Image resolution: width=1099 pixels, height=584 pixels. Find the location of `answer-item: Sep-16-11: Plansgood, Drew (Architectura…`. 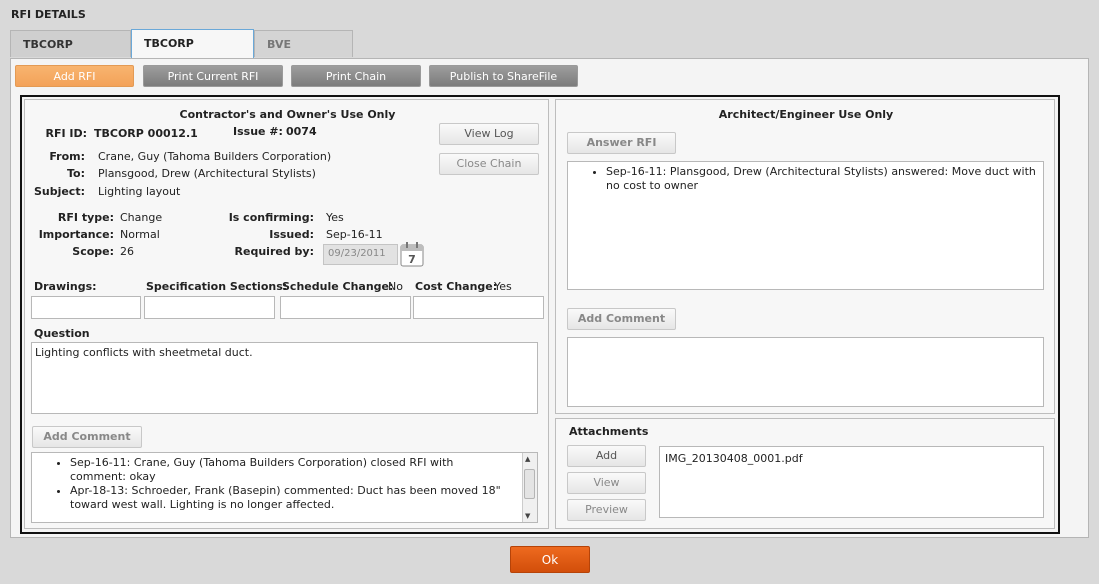

answer-item: Sep-16-11: Plansgood, Drew (Architectura… is located at coordinates (824, 179).